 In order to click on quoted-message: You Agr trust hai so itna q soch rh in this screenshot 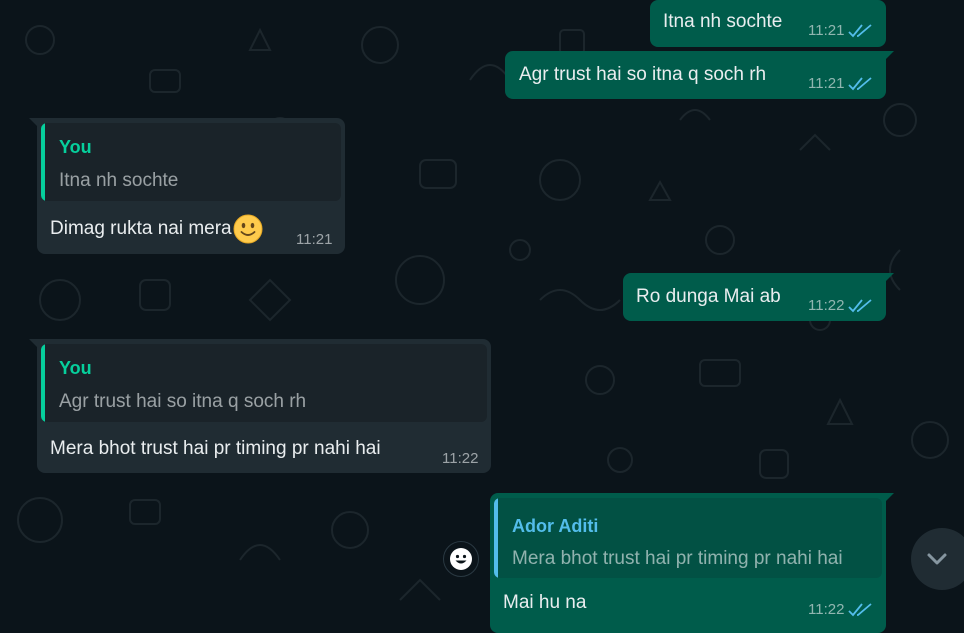, I will do `click(264, 383)`.